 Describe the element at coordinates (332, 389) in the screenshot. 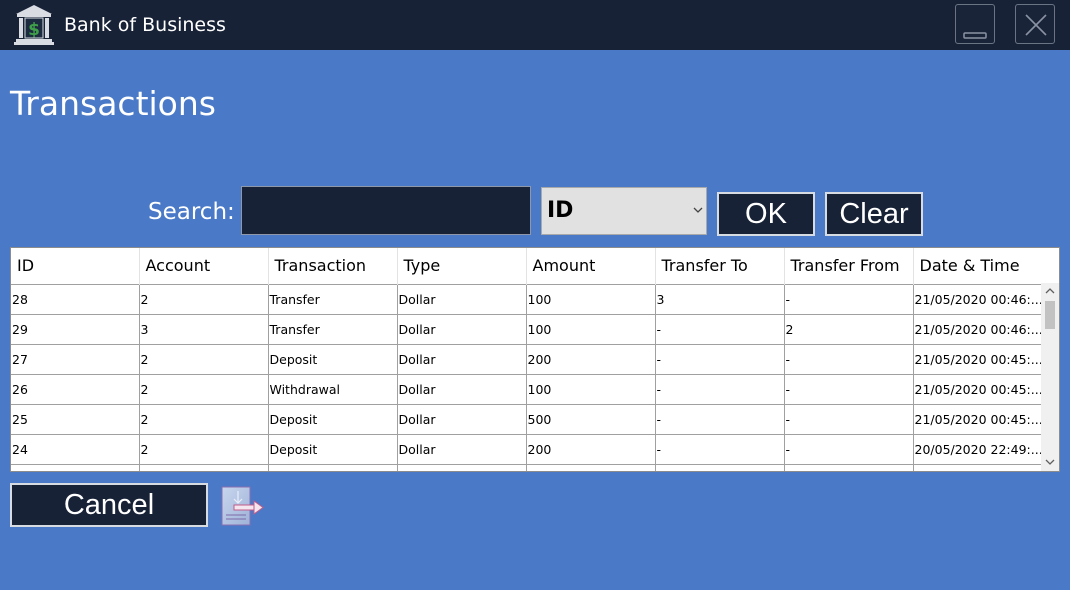

I see `cell-transaction: Withdrawal` at that location.